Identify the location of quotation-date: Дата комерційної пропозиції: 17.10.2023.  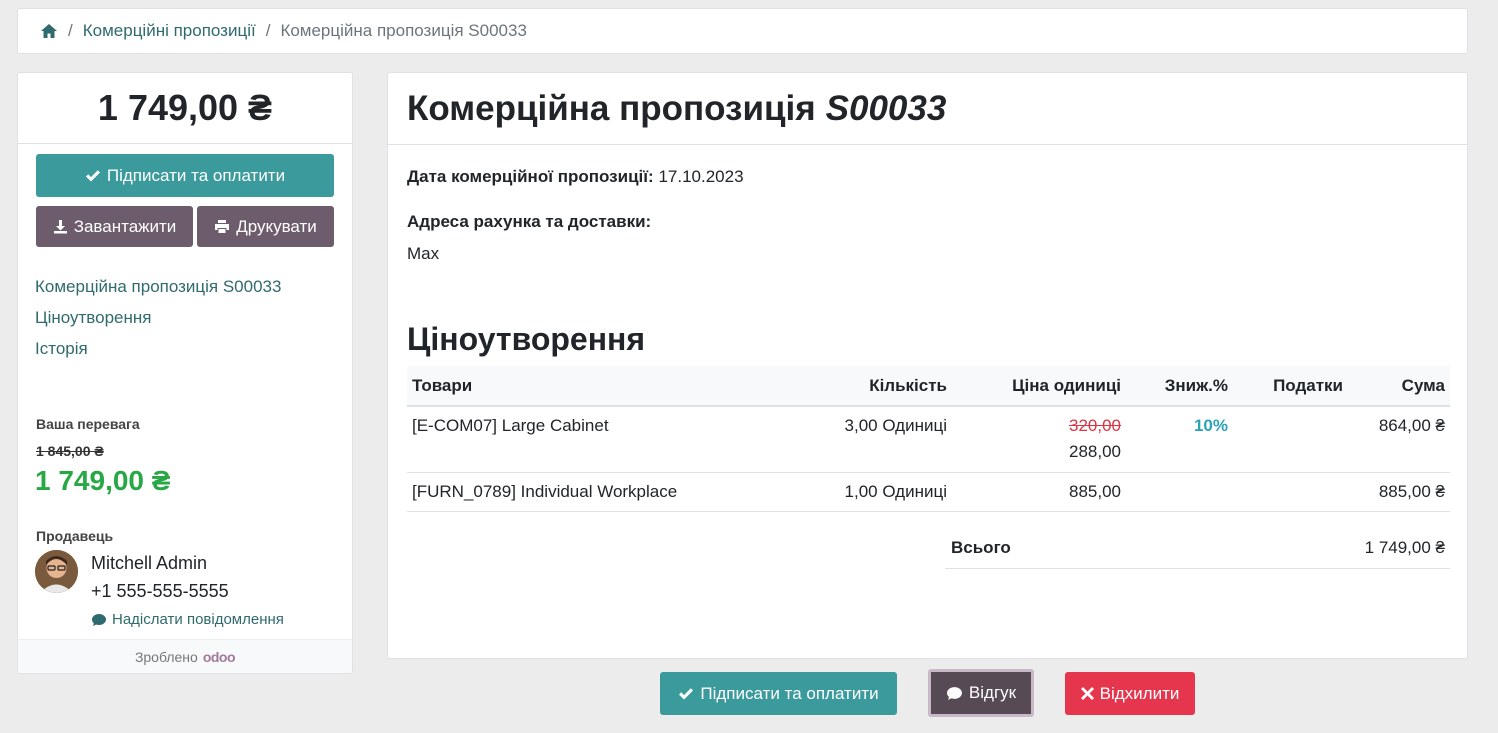
(575, 177).